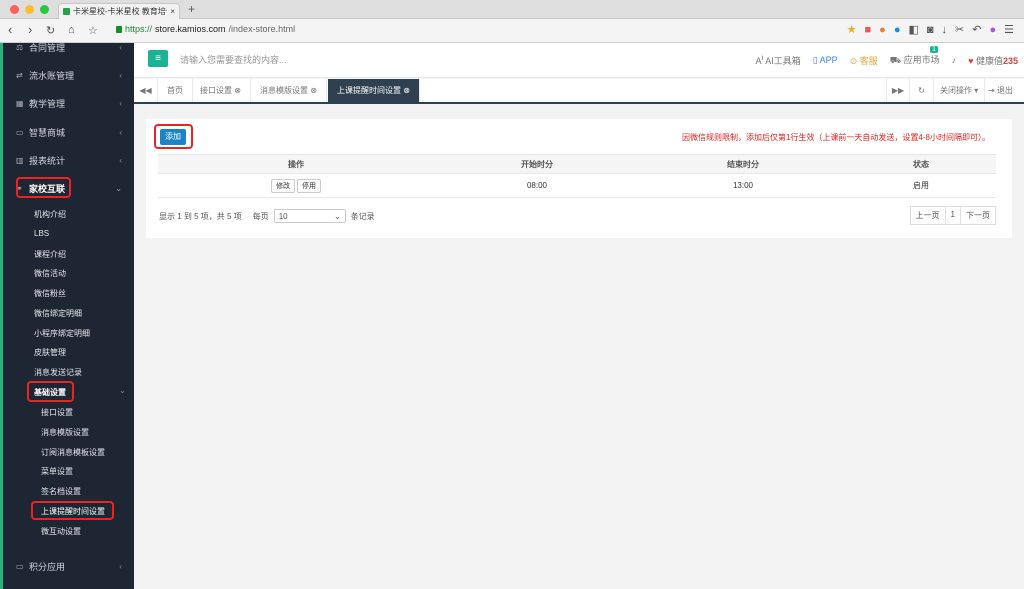 This screenshot has height=589, width=1024. What do you see at coordinates (1010, 60) in the screenshot?
I see `health-value: 235` at bounding box center [1010, 60].